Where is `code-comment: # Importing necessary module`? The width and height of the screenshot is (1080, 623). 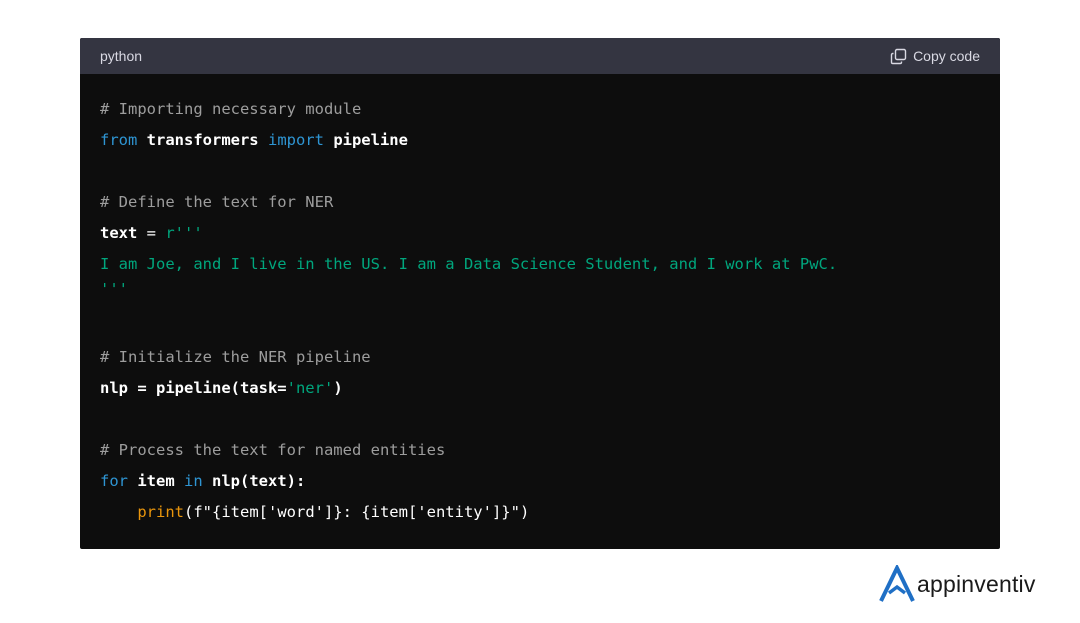
code-comment: # Importing necessary module is located at coordinates (231, 109).